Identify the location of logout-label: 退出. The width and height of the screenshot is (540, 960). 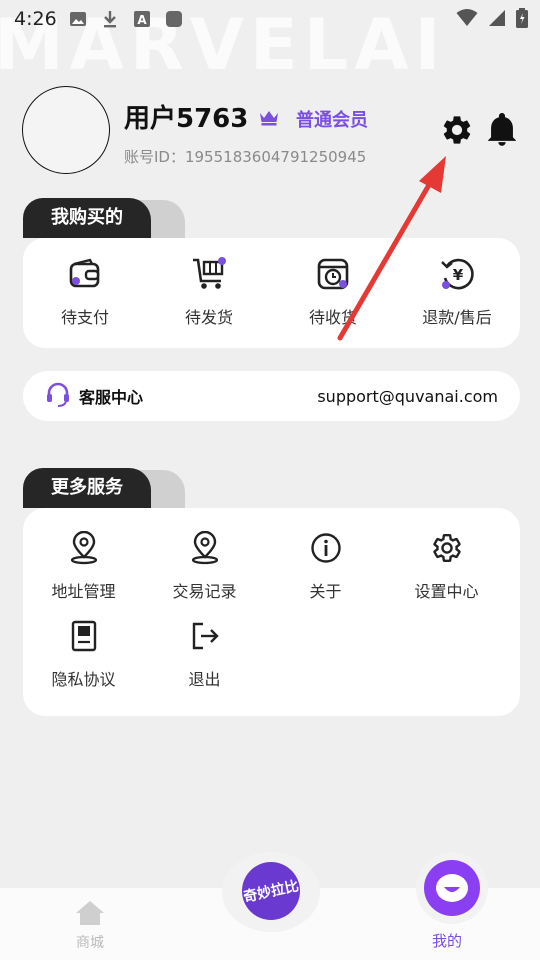
(204, 679).